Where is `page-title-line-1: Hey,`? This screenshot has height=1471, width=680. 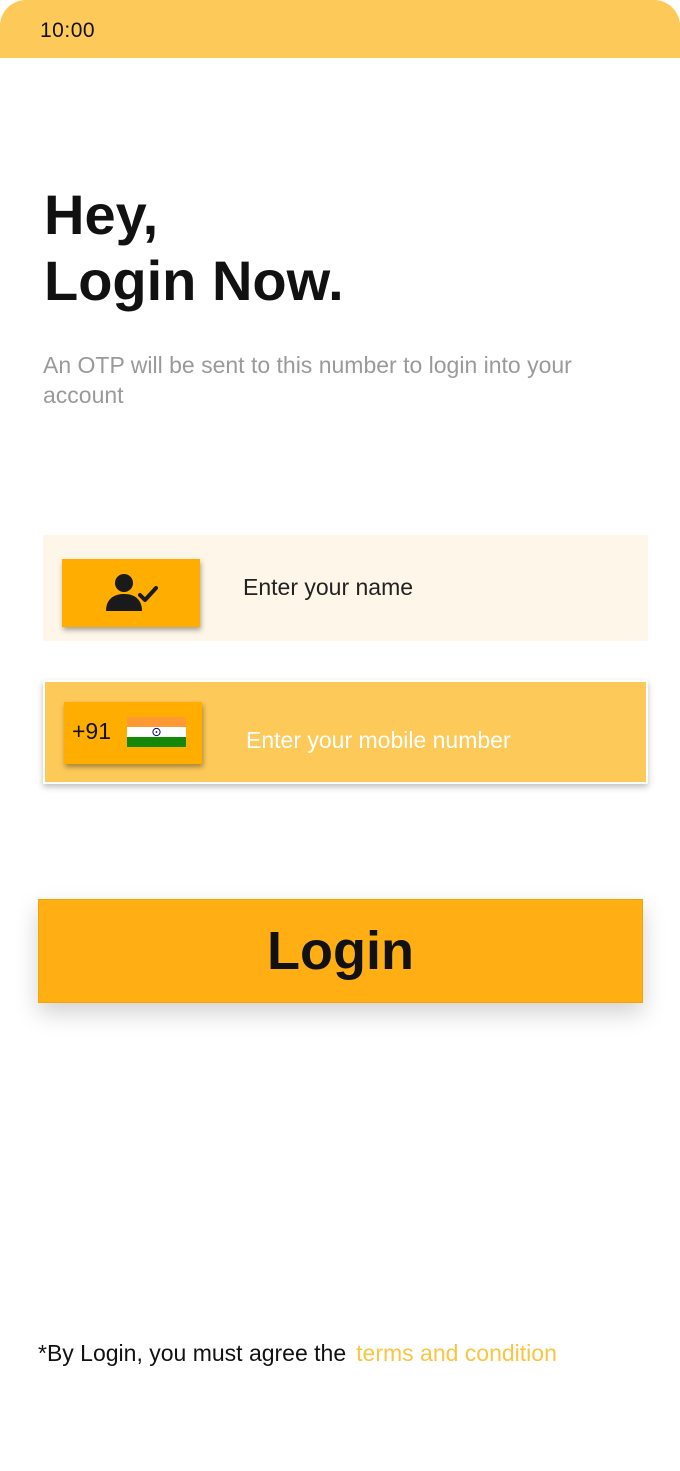 page-title-line-1: Hey, is located at coordinates (101, 214).